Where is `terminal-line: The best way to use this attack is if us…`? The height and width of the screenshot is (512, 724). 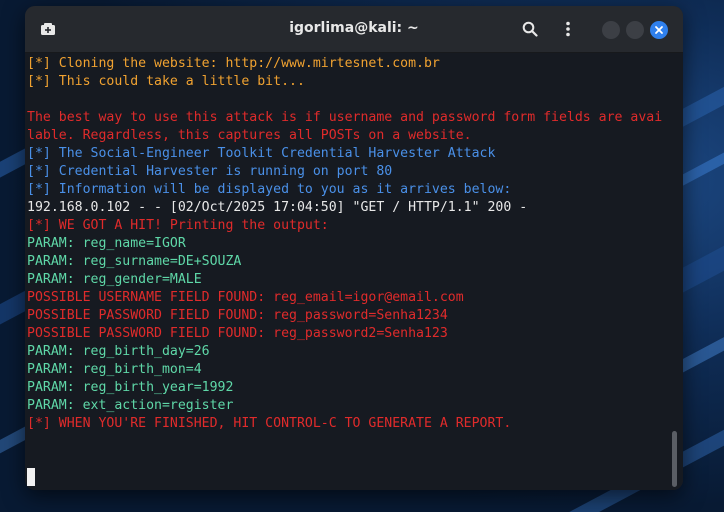 terminal-line: The best way to use this attack is if us… is located at coordinates (345, 117).